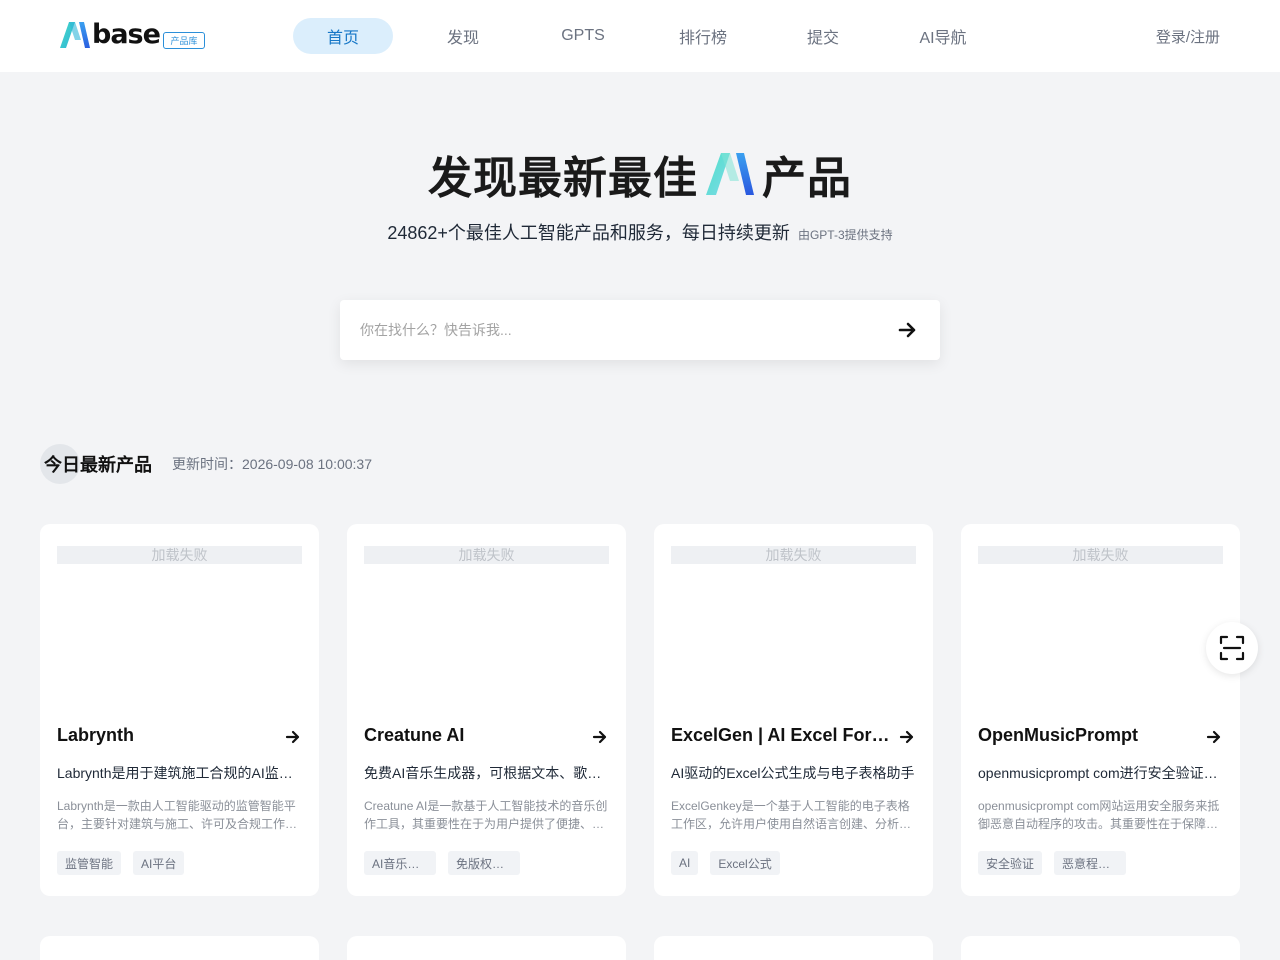 The image size is (1280, 960). Describe the element at coordinates (1188, 36) in the screenshot. I see `login-register-link: 登录/注册` at that location.